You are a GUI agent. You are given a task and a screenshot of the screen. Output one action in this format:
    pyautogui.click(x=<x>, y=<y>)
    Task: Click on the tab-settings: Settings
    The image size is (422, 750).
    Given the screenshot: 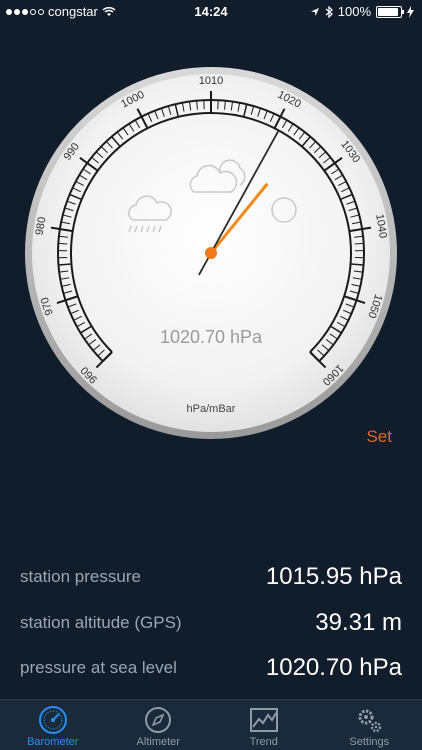 What is the action you would take?
    pyautogui.click(x=369, y=725)
    